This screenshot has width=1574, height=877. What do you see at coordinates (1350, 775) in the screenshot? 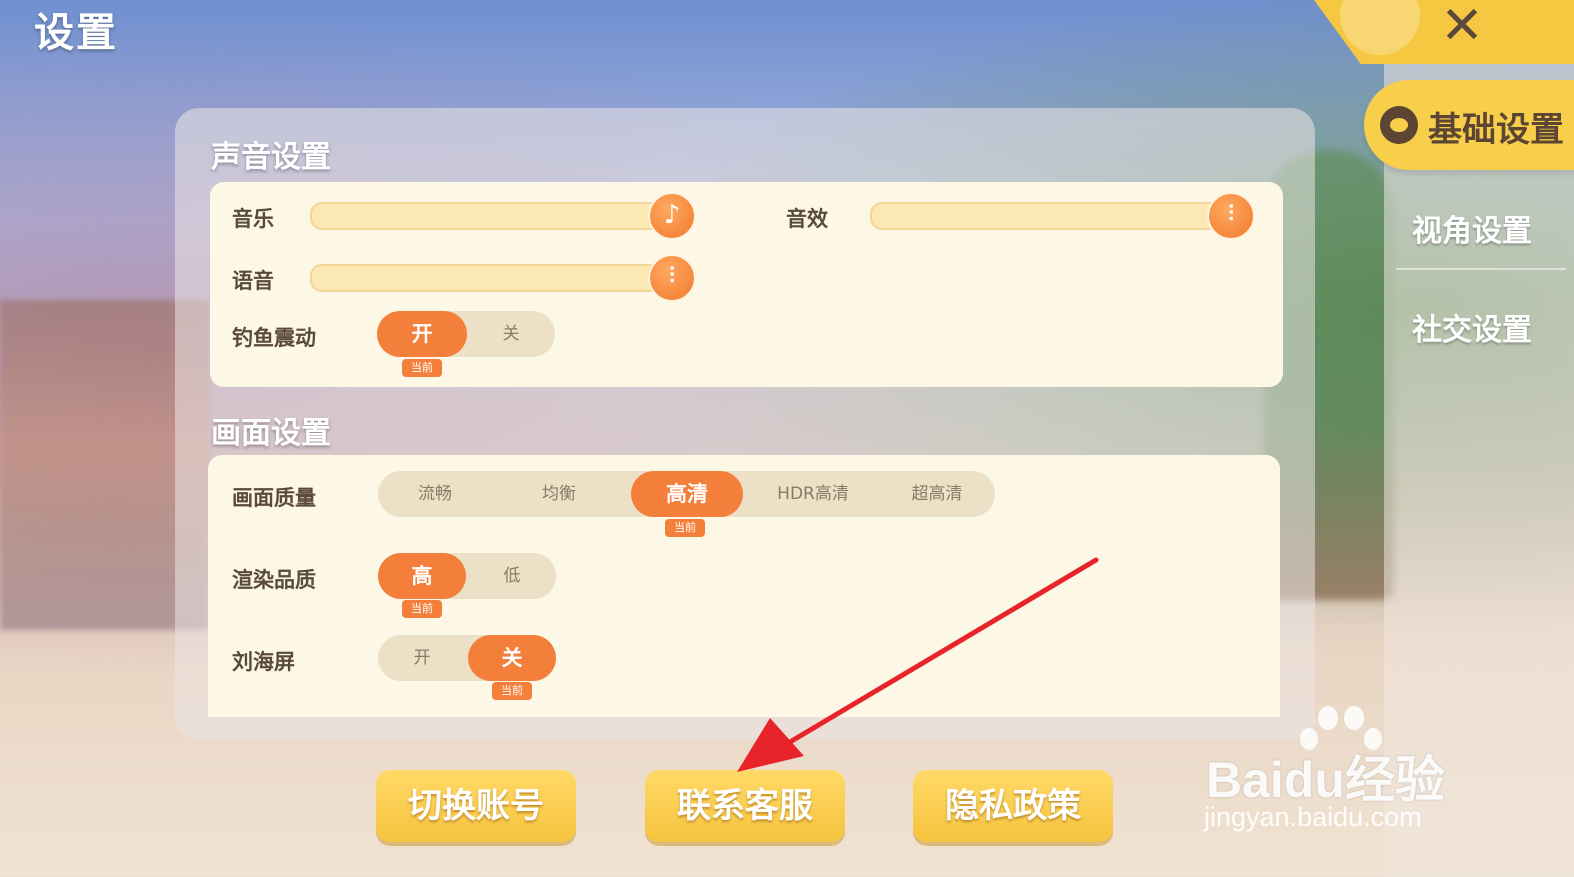
I see `watermark-logo: Baidu经验 jingyan.baidu.com` at bounding box center [1350, 775].